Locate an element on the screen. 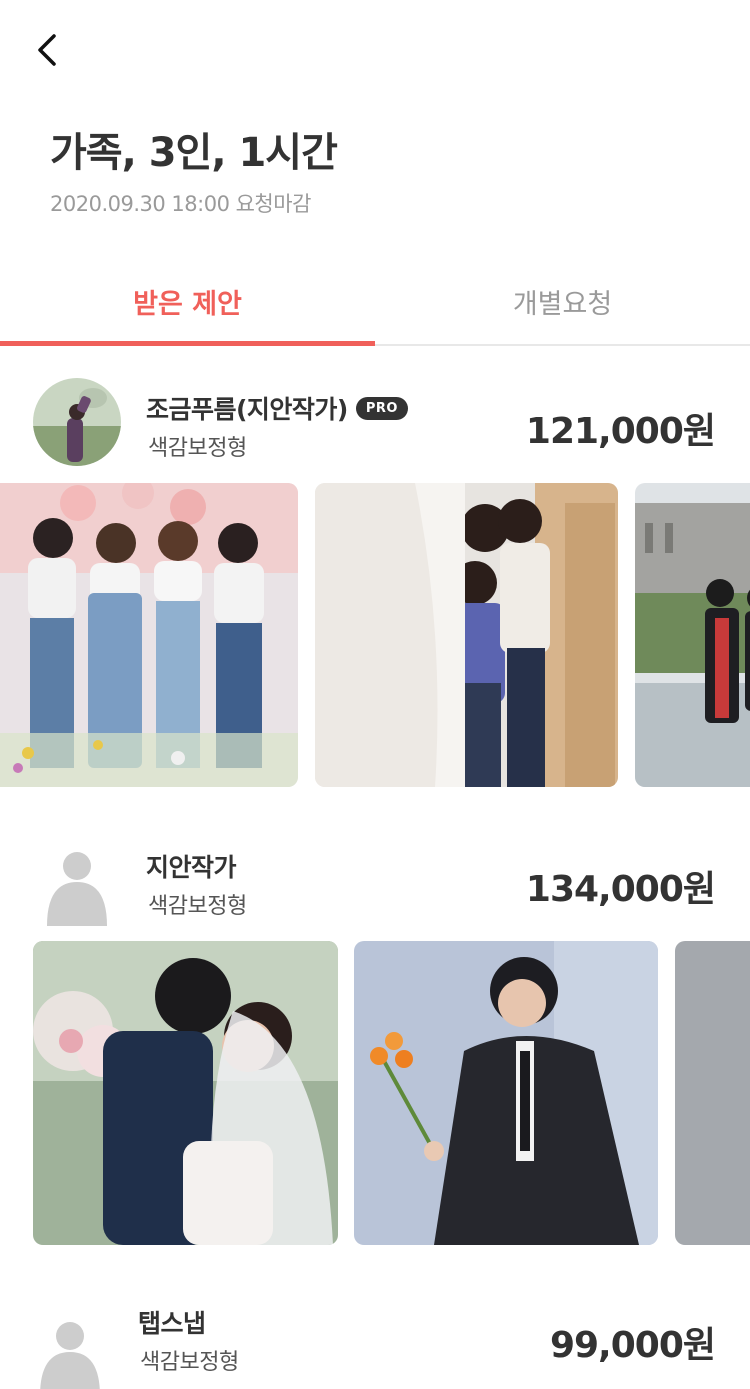  offer-header: 조금푸름(지안작가) PRO 색감보정형 121,000원 is located at coordinates (375, 428).